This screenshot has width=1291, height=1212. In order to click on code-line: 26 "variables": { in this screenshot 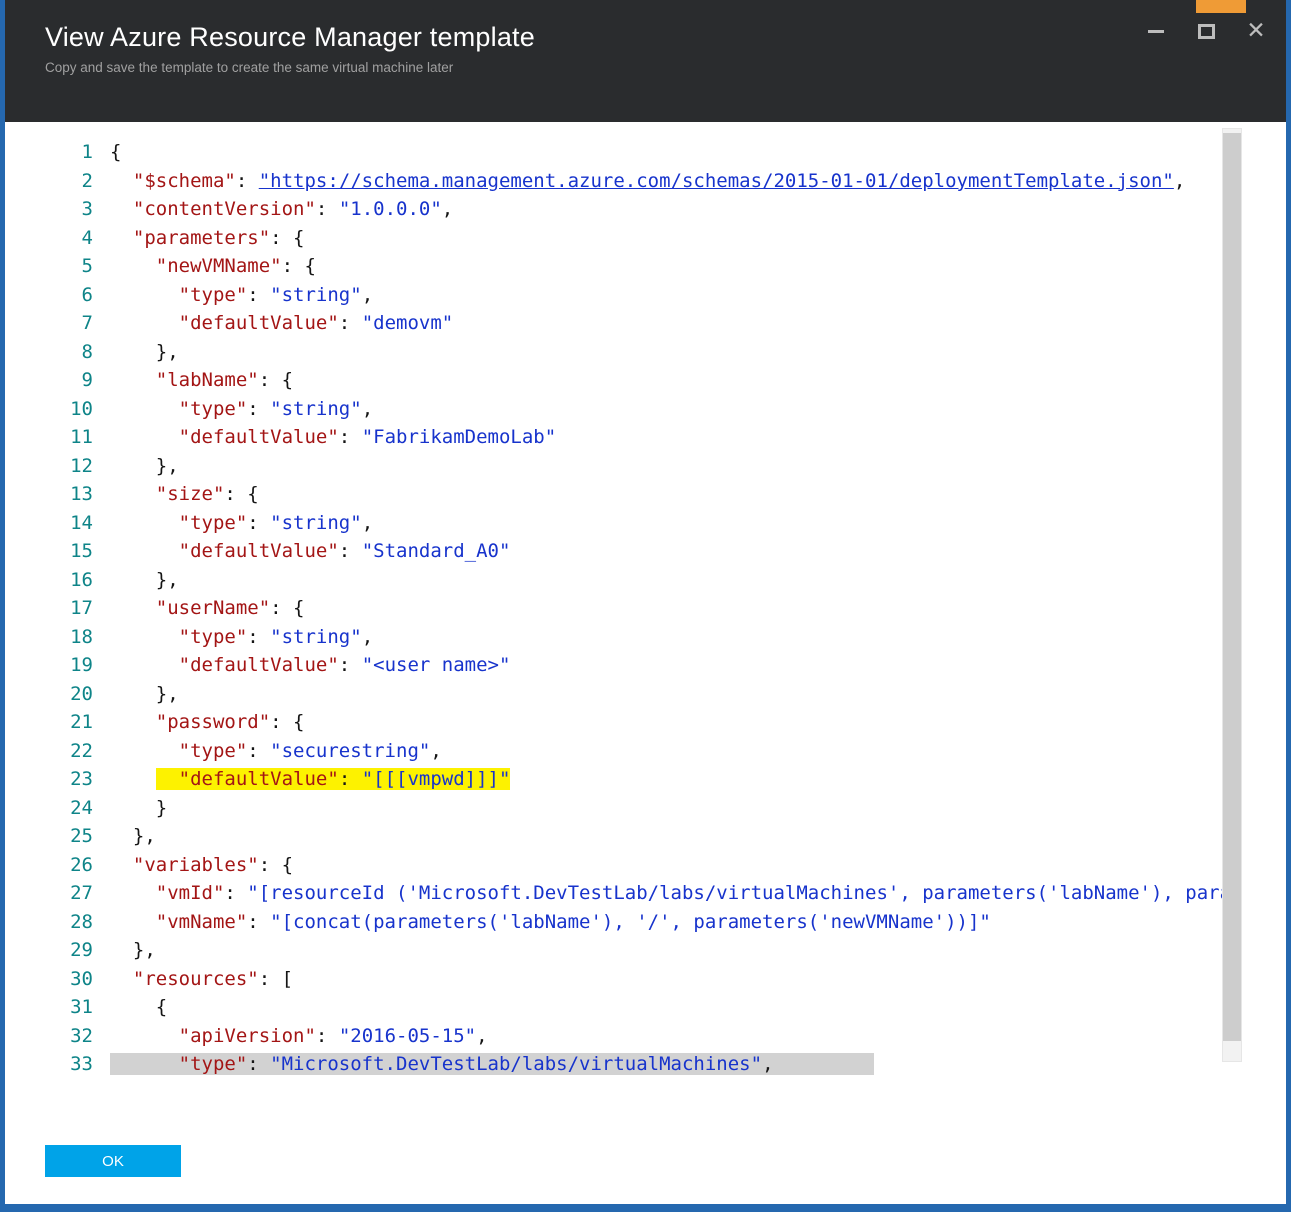, I will do `click(645, 865)`.